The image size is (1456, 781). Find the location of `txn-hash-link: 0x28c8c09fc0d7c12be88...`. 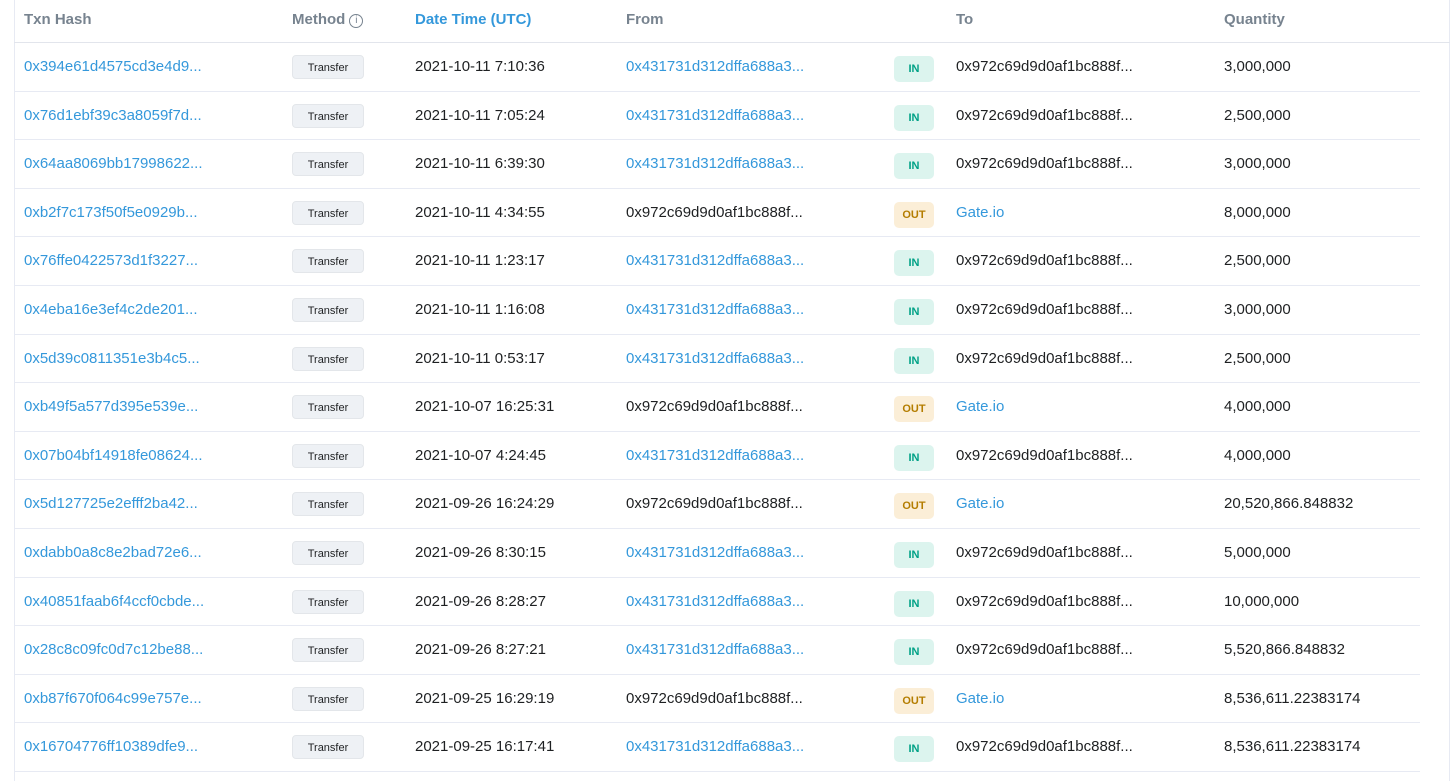

txn-hash-link: 0x28c8c09fc0d7c12be88... is located at coordinates (113, 649).